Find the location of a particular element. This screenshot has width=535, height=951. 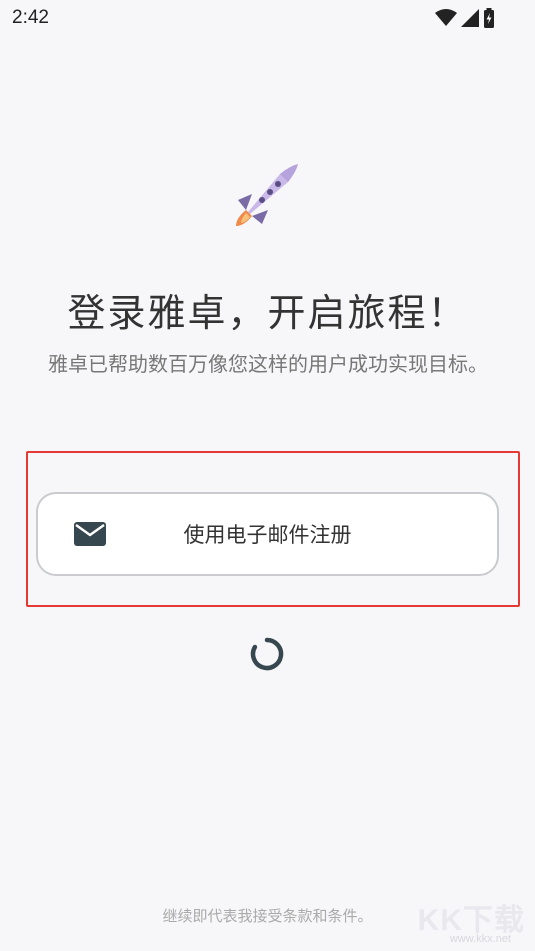

status-time: 2:42 is located at coordinates (30, 17).